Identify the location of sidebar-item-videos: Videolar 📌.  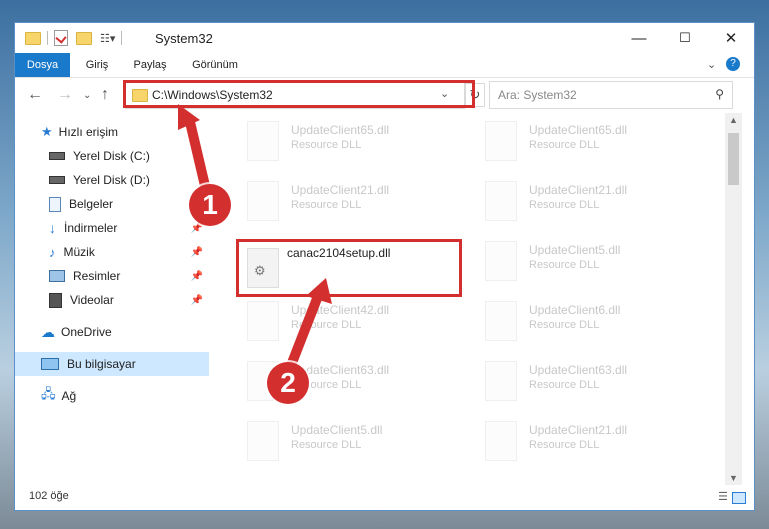
(112, 300).